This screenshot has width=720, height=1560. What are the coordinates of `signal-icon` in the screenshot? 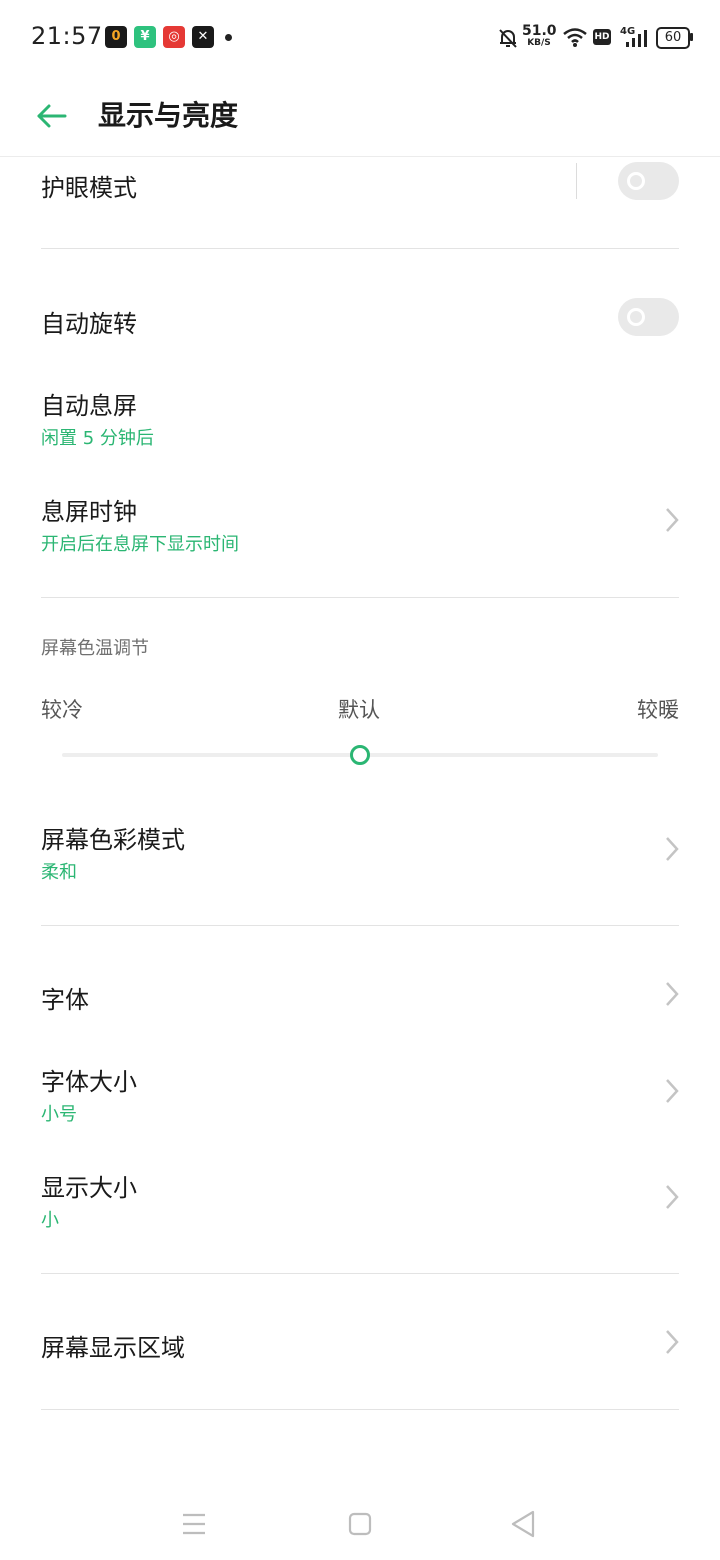 It's located at (636, 38).